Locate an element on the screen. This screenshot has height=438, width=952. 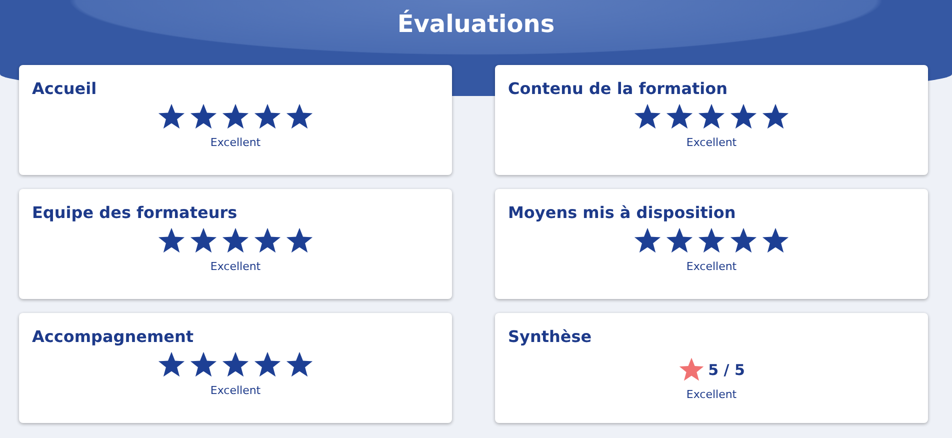
card-title: Synthèse is located at coordinates (550, 336).